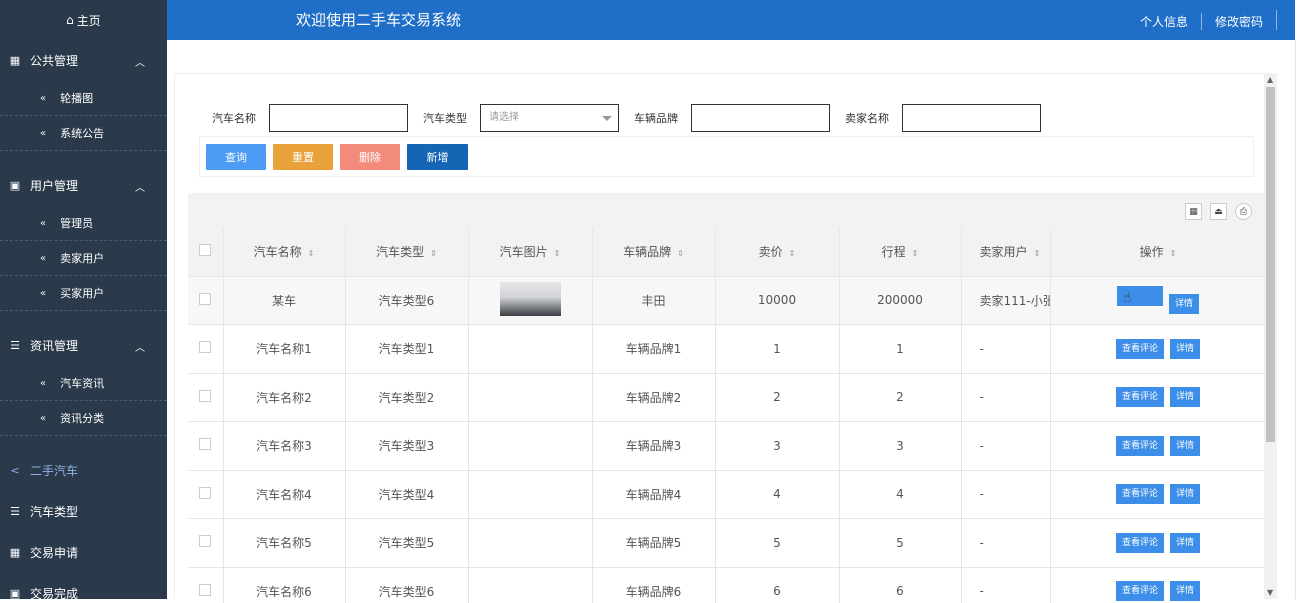 The height and width of the screenshot is (603, 1304). What do you see at coordinates (760, 118) in the screenshot?
I see `brand-input` at bounding box center [760, 118].